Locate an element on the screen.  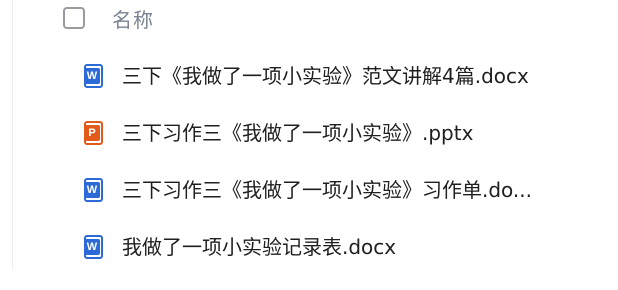
select-all-checkbox is located at coordinates (74, 18).